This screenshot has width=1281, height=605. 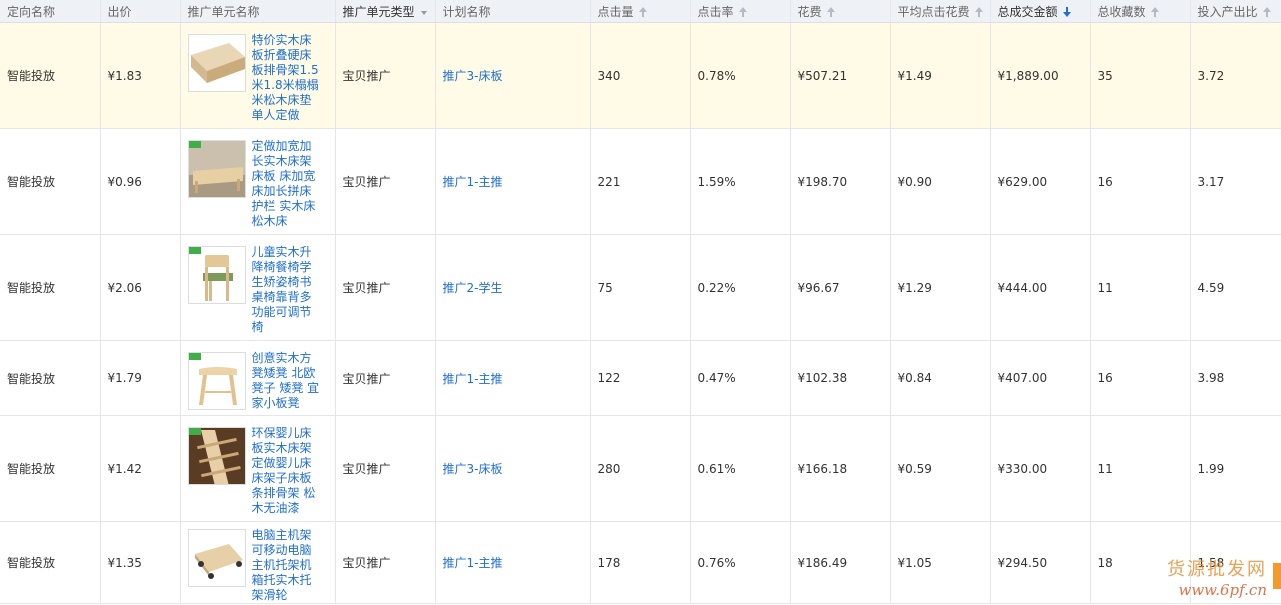 I want to click on product-thumbnail-pc-stand, so click(x=216, y=557).